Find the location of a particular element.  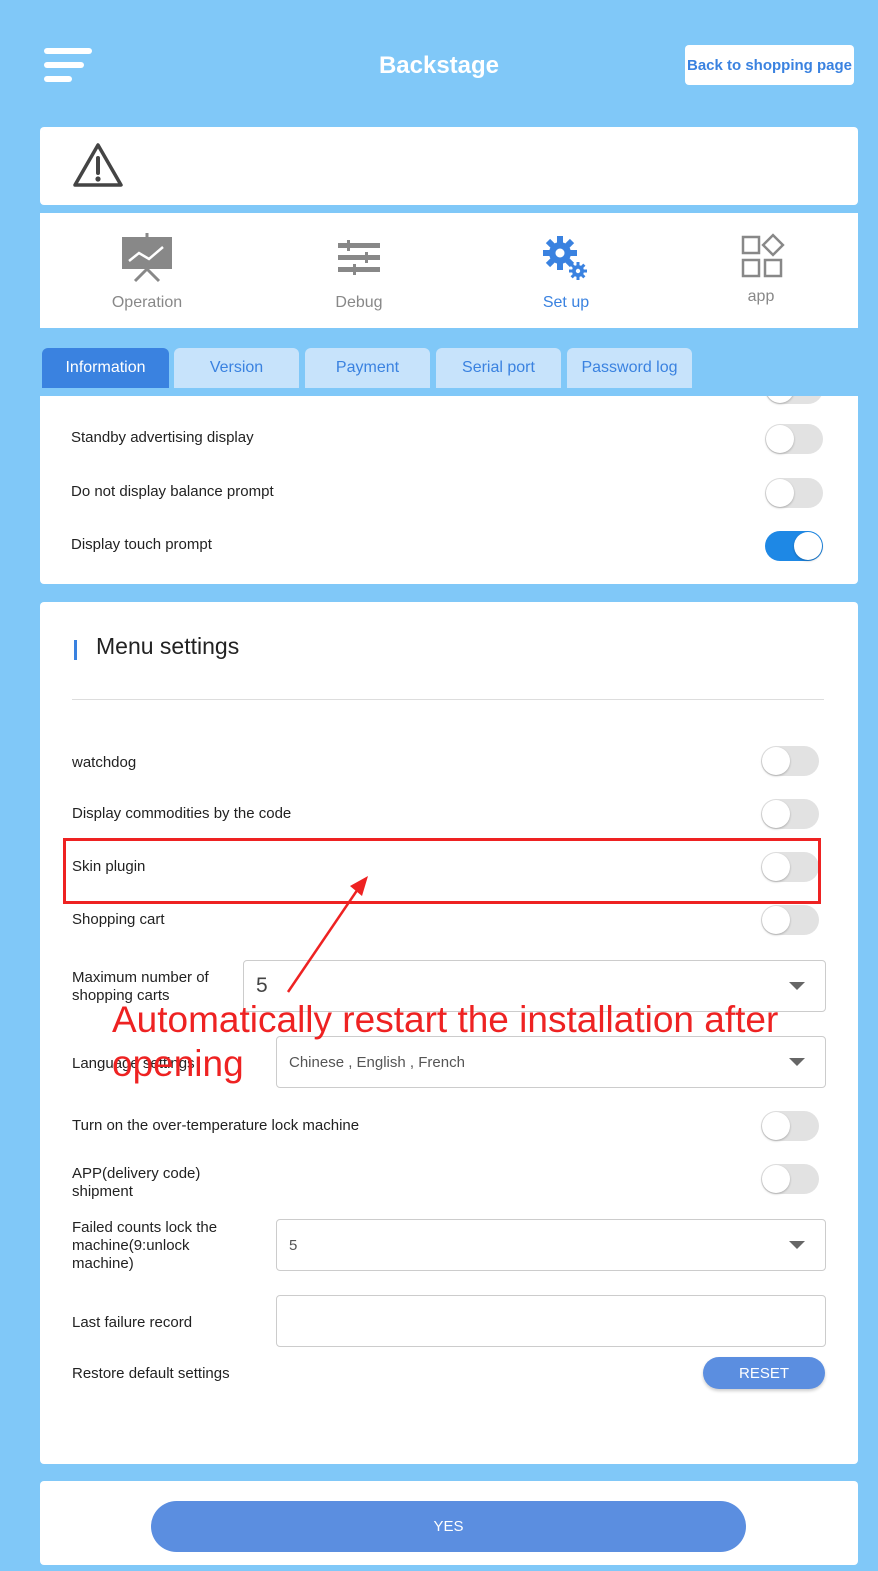

standby-ad-label: Standby advertising display is located at coordinates (162, 437).